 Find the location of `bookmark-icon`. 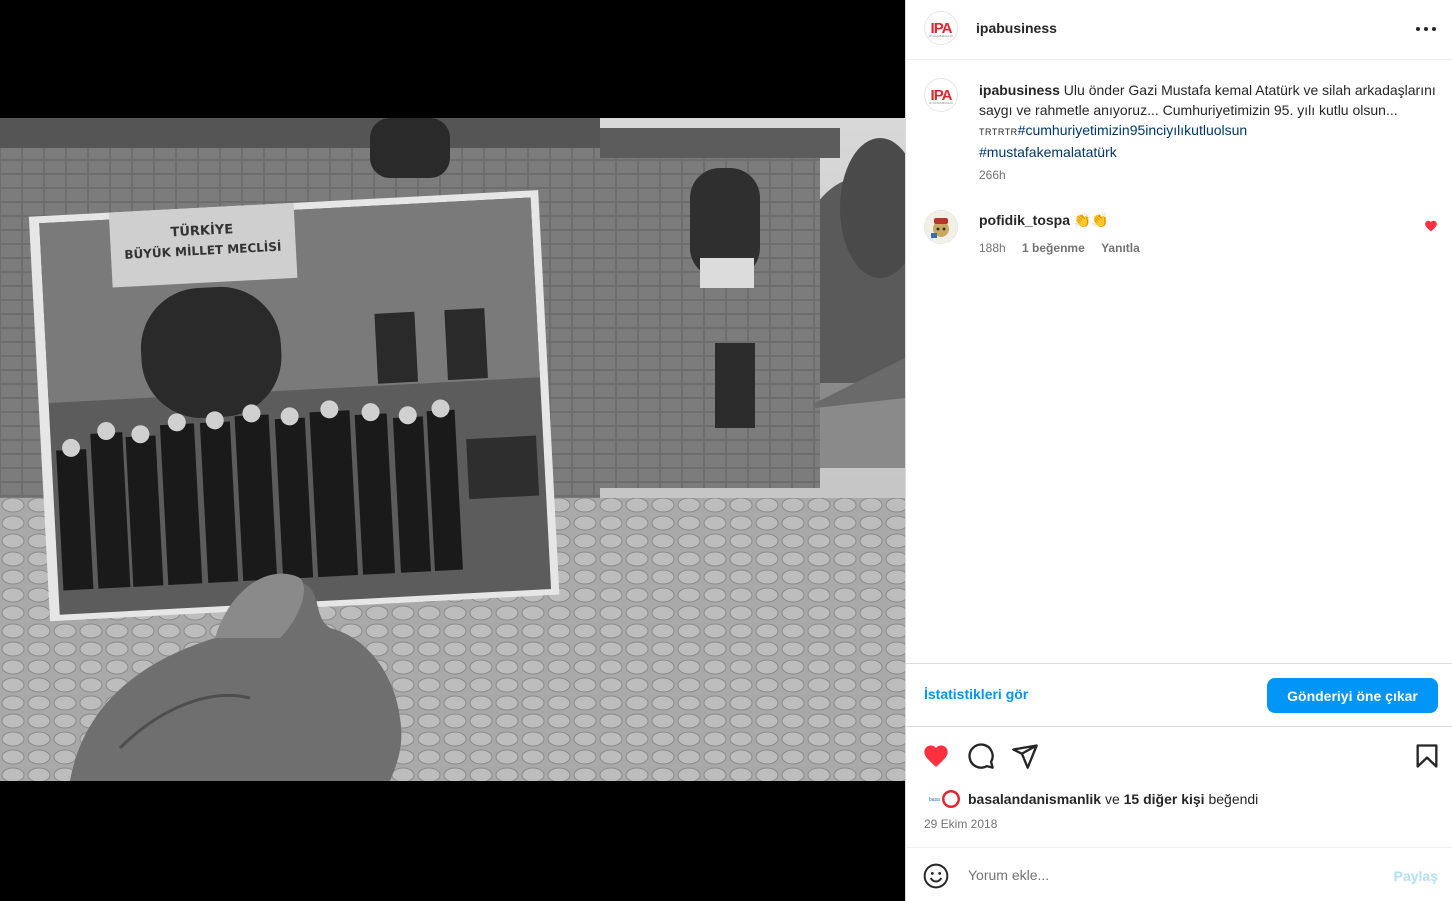

bookmark-icon is located at coordinates (1427, 756).